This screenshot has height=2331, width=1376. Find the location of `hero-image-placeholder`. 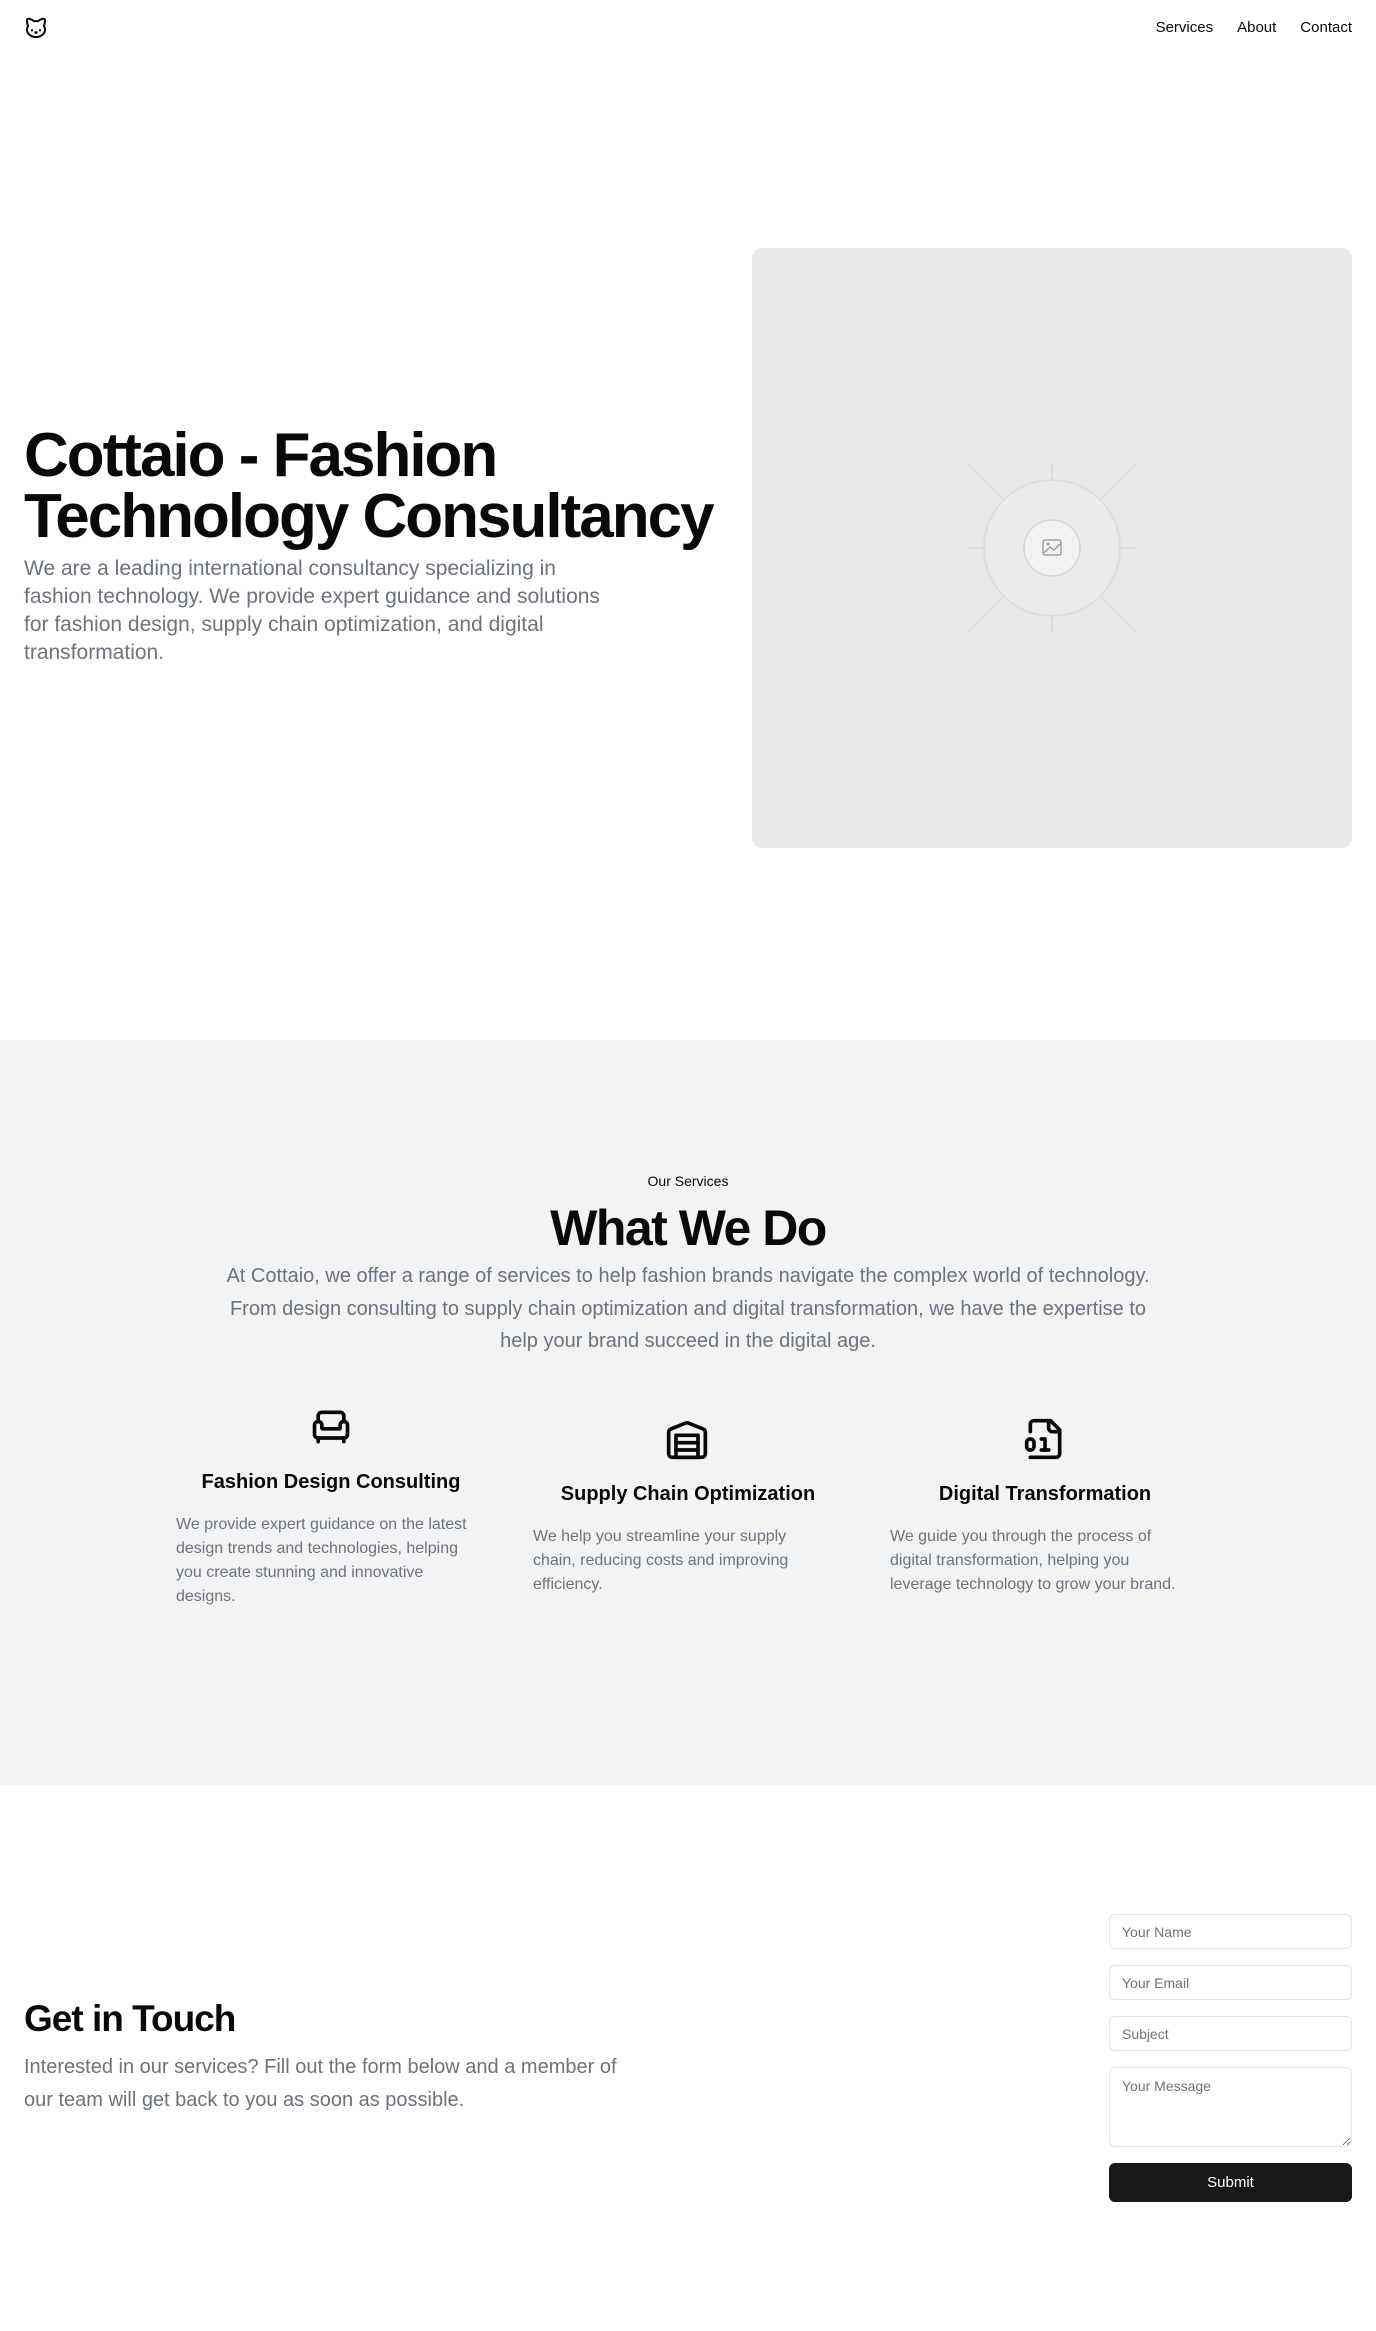

hero-image-placeholder is located at coordinates (1052, 548).